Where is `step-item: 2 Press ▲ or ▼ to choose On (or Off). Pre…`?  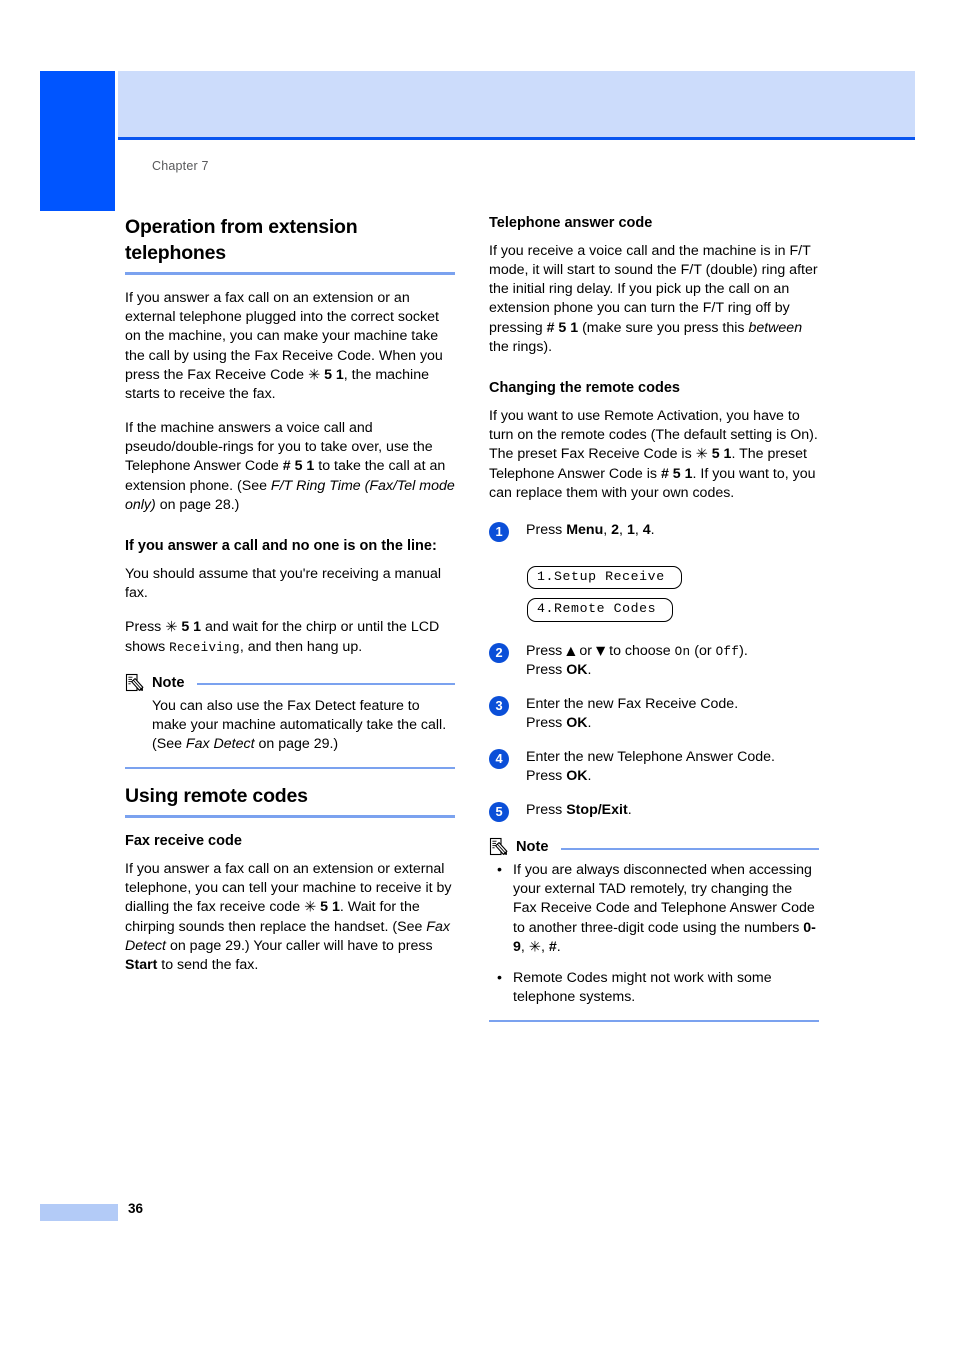 step-item: 2 Press ▲ or ▼ to choose On (or Off). Pre… is located at coordinates (654, 661).